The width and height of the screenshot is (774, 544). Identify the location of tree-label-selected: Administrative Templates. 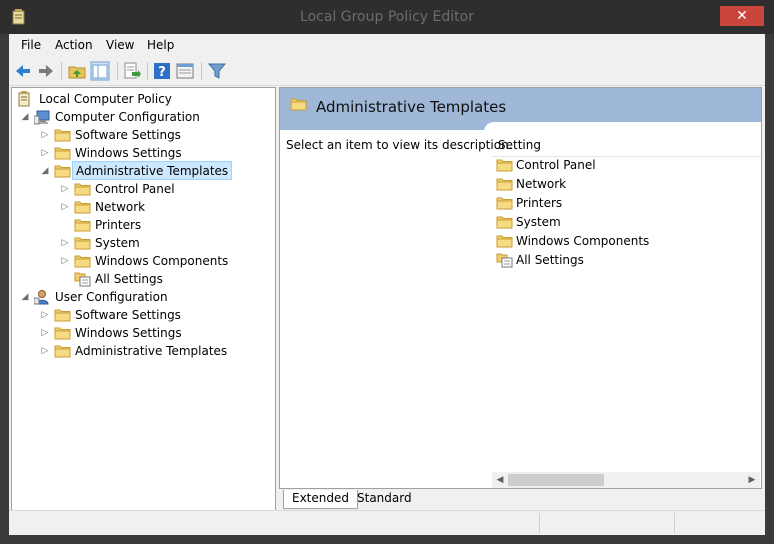
(152, 170).